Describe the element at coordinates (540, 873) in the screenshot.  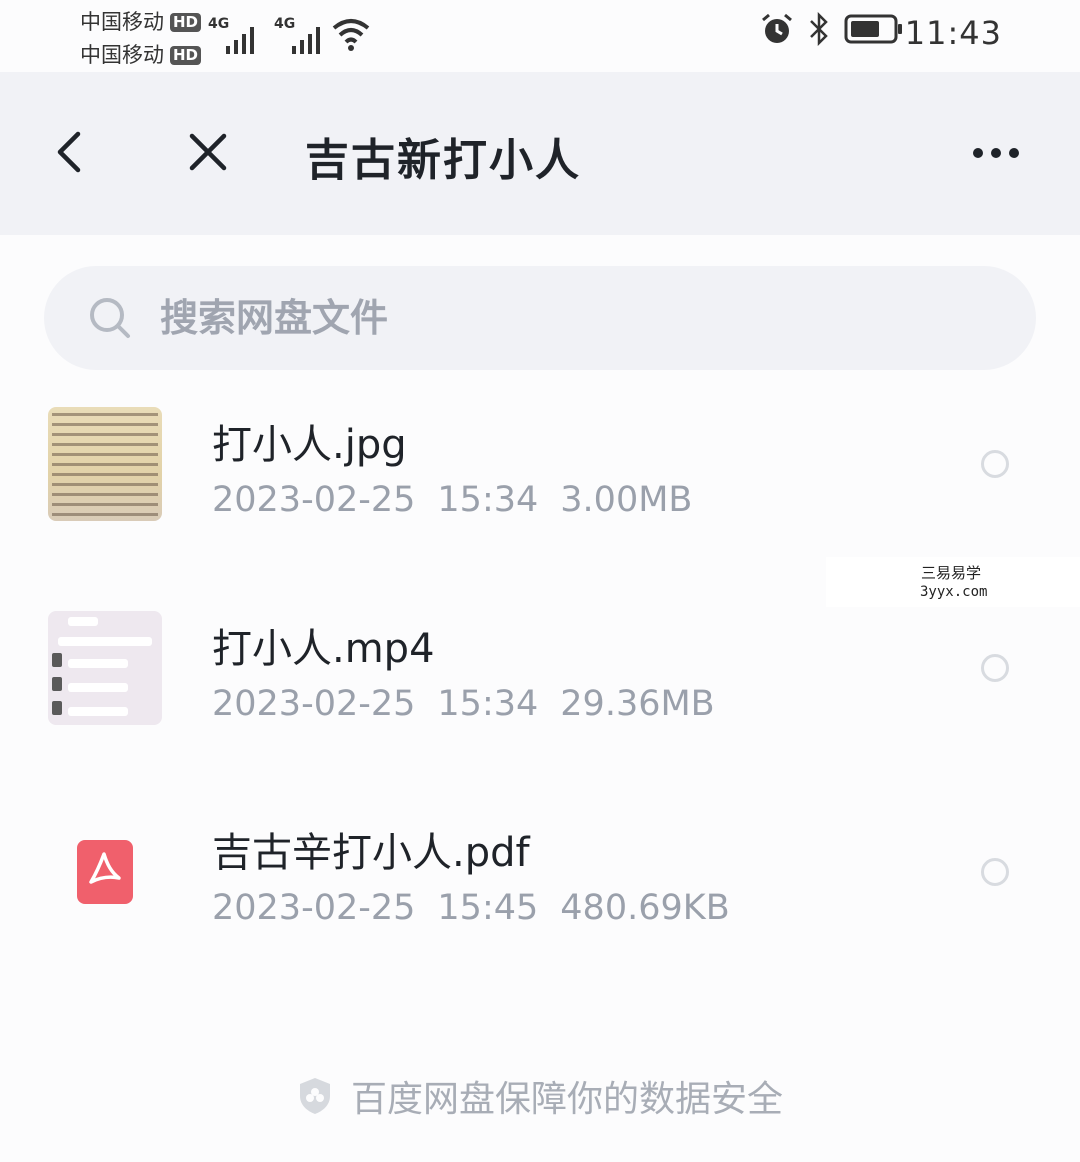
I see `file-list-item: 吉古辛打小人.pdf 2023-02-25 15:45 480.69KB` at that location.